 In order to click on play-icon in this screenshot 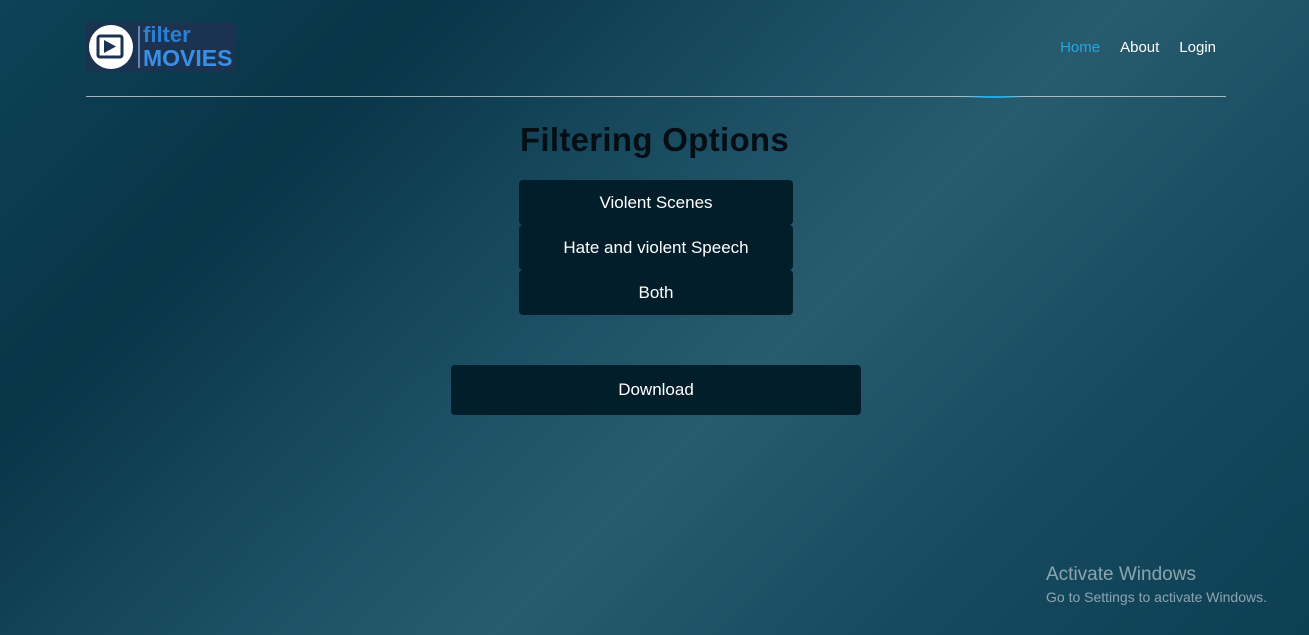, I will do `click(111, 47)`.